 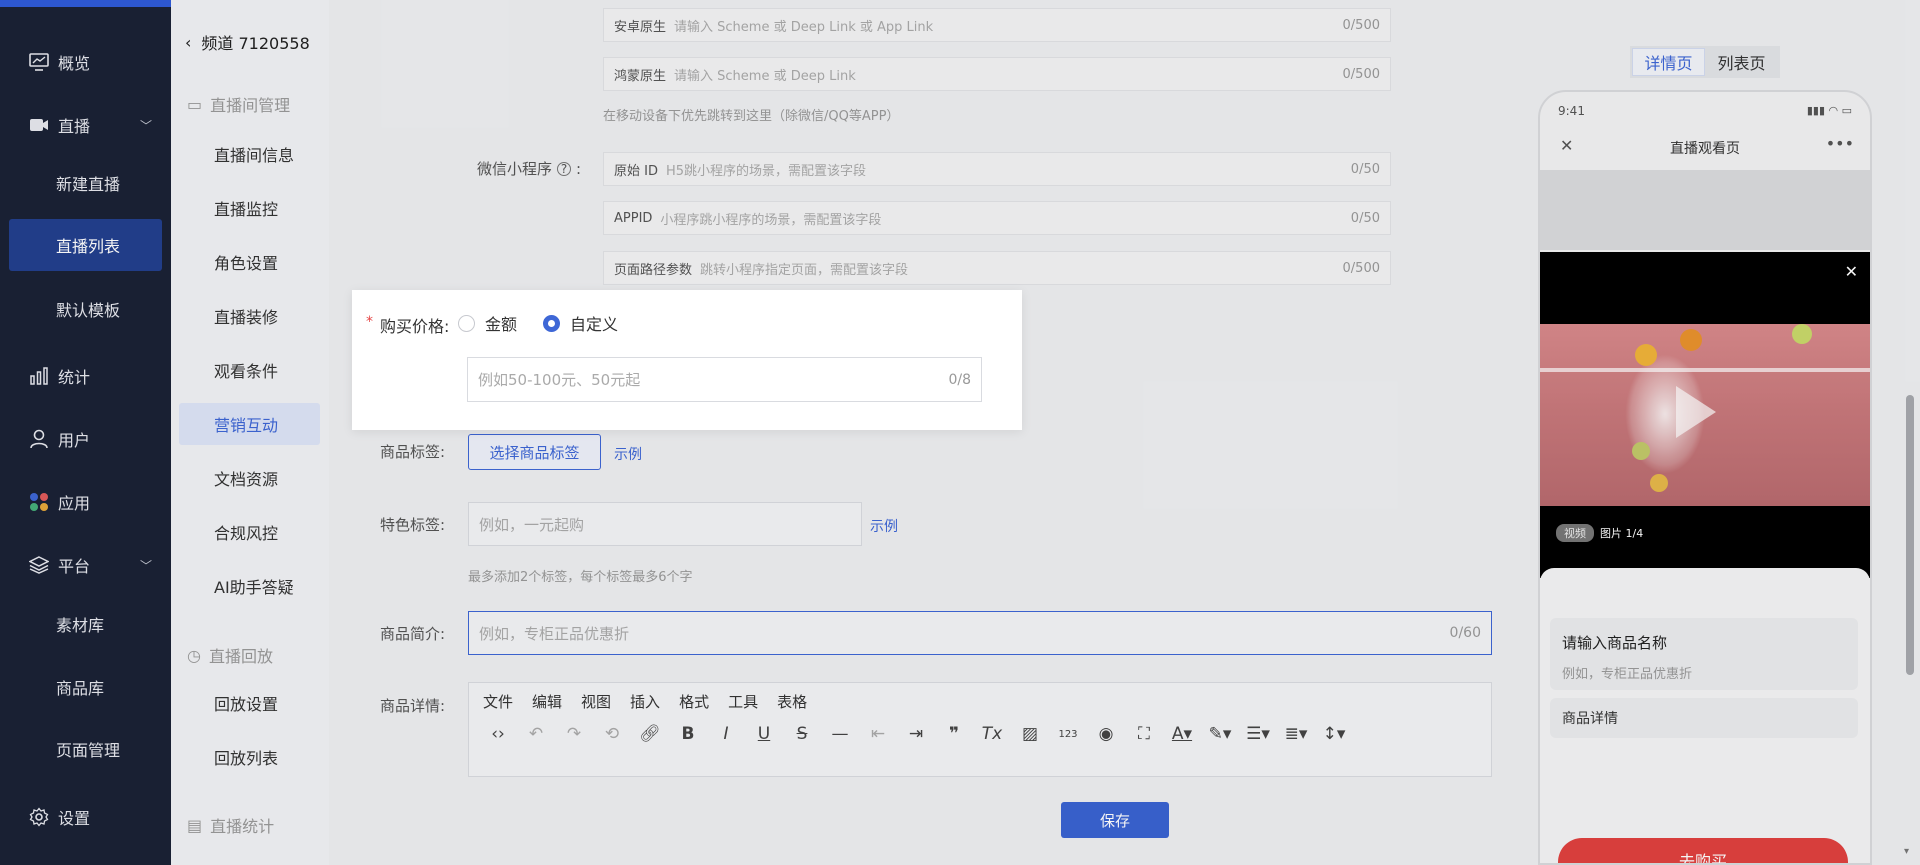 What do you see at coordinates (85, 376) in the screenshot?
I see `nav-item-stats: 统计` at bounding box center [85, 376].